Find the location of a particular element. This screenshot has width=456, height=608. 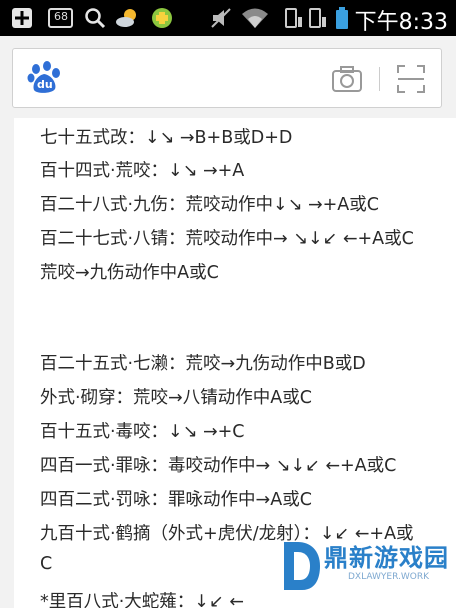

watermark: 鼎新游戏园 DXLAWYER.WORK is located at coordinates (364, 566).